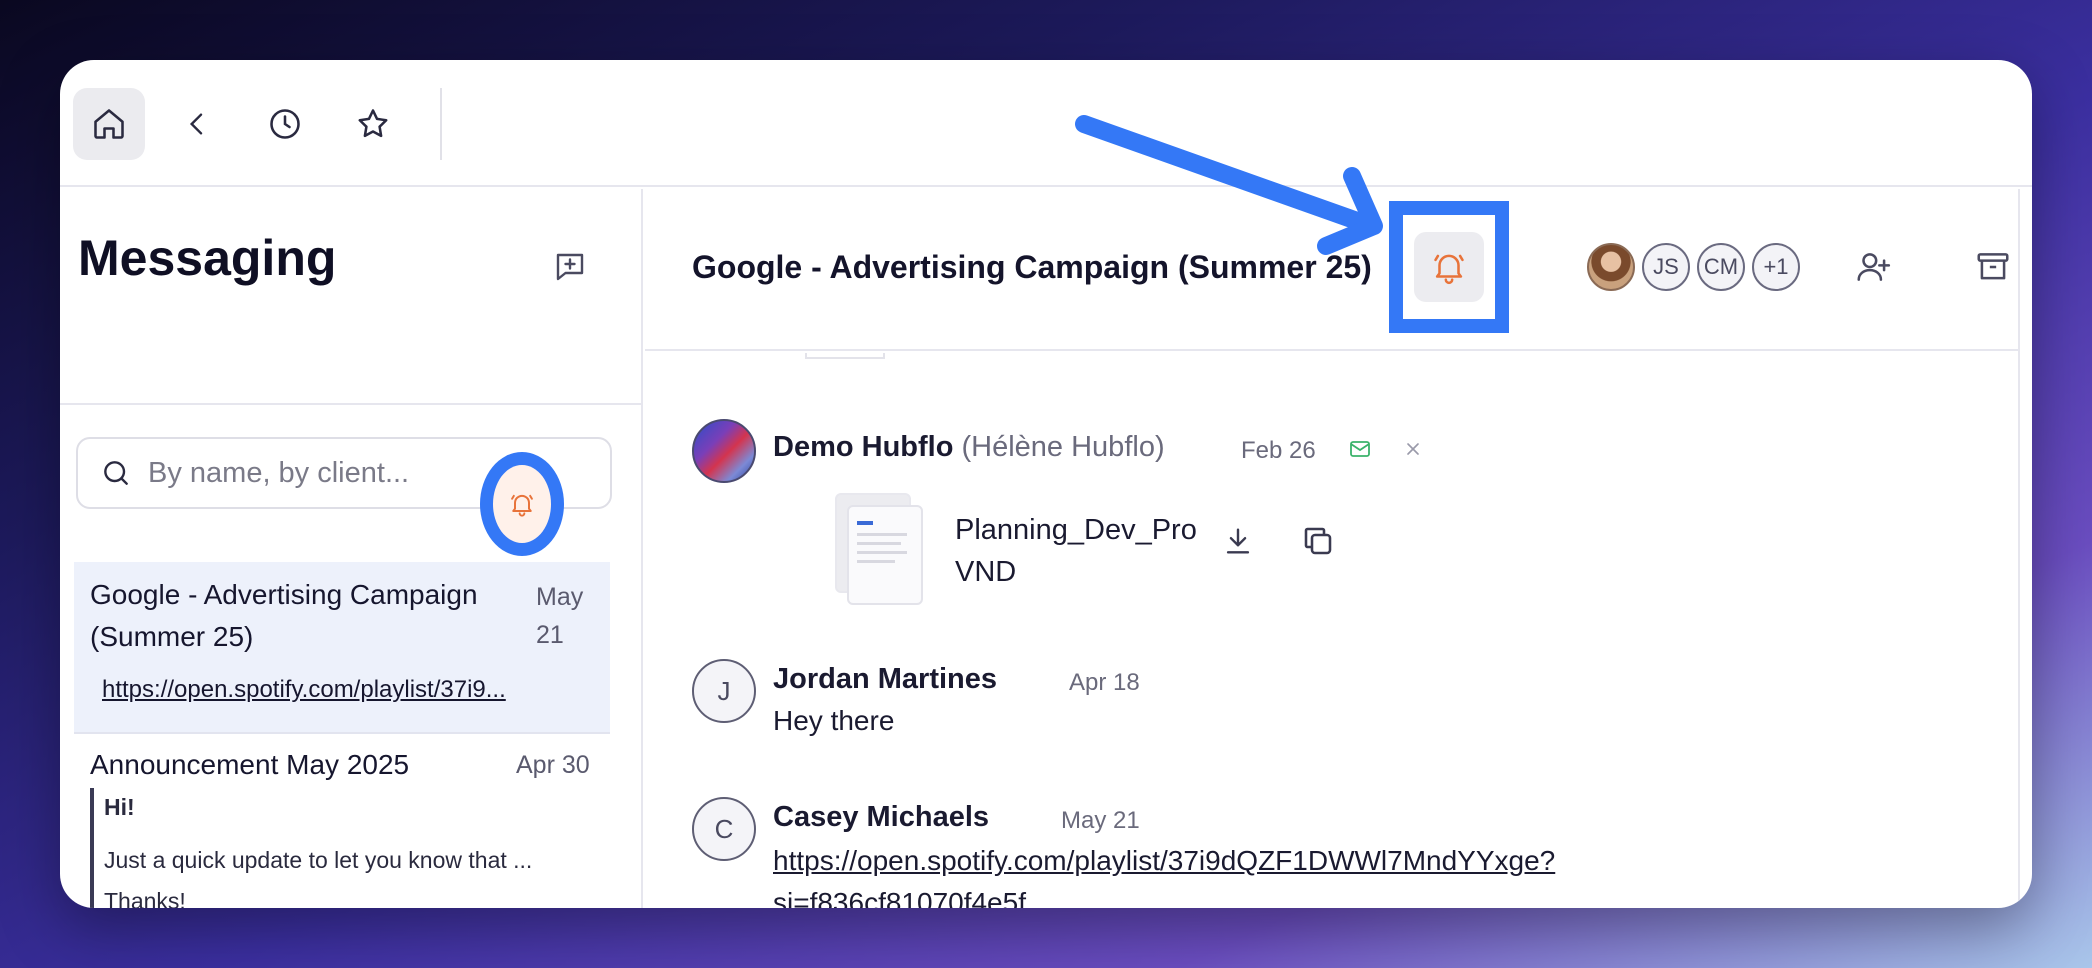 The height and width of the screenshot is (968, 2092). What do you see at coordinates (1076, 530) in the screenshot?
I see `file-name-line: Planning_Dev_Pro` at bounding box center [1076, 530].